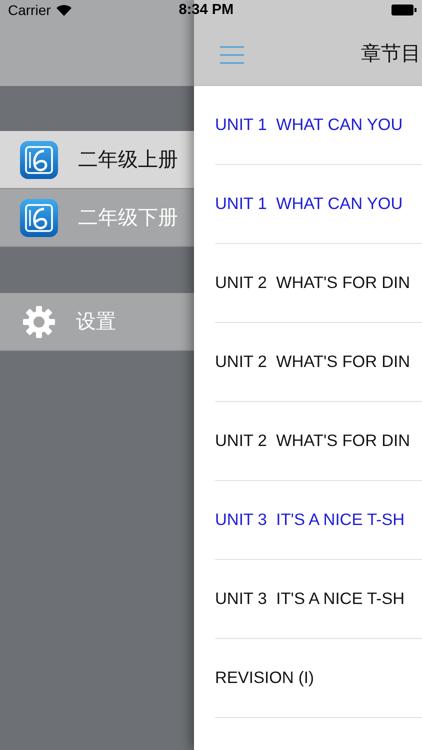 Image resolution: width=422 pixels, height=750 pixels. Describe the element at coordinates (64, 10) in the screenshot. I see `wifi-icon` at that location.